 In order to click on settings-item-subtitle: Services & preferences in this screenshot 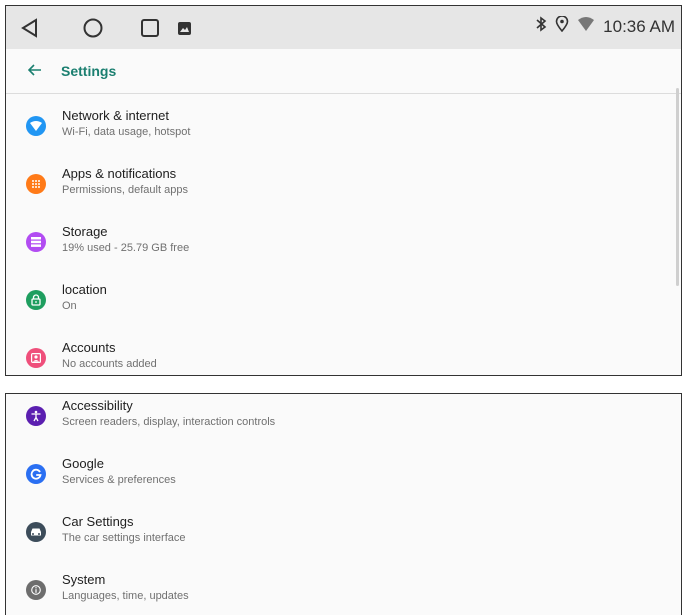, I will do `click(119, 480)`.